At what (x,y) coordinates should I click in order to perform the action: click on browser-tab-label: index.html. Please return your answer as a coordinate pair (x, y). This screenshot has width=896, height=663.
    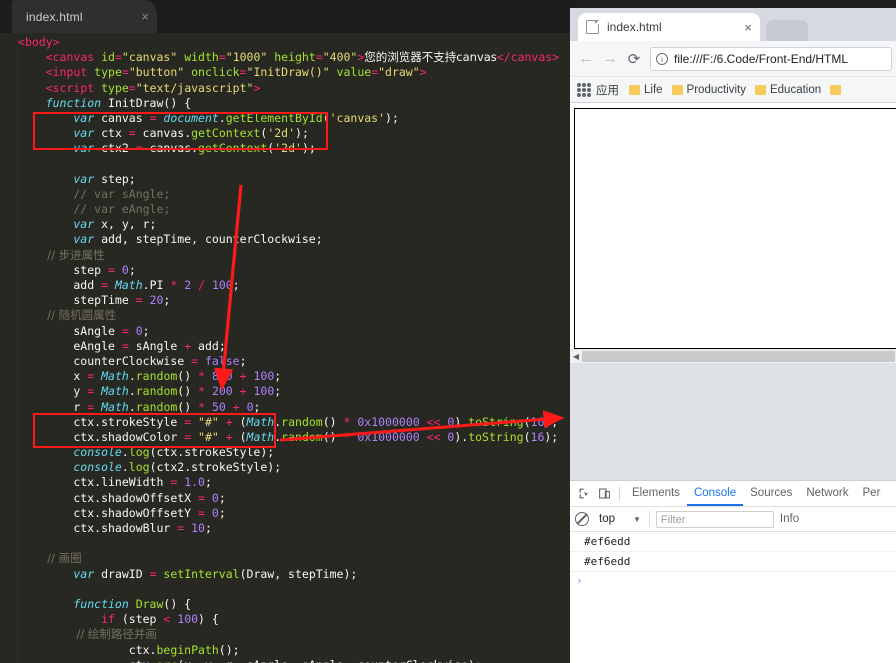
    Looking at the image, I should click on (634, 27).